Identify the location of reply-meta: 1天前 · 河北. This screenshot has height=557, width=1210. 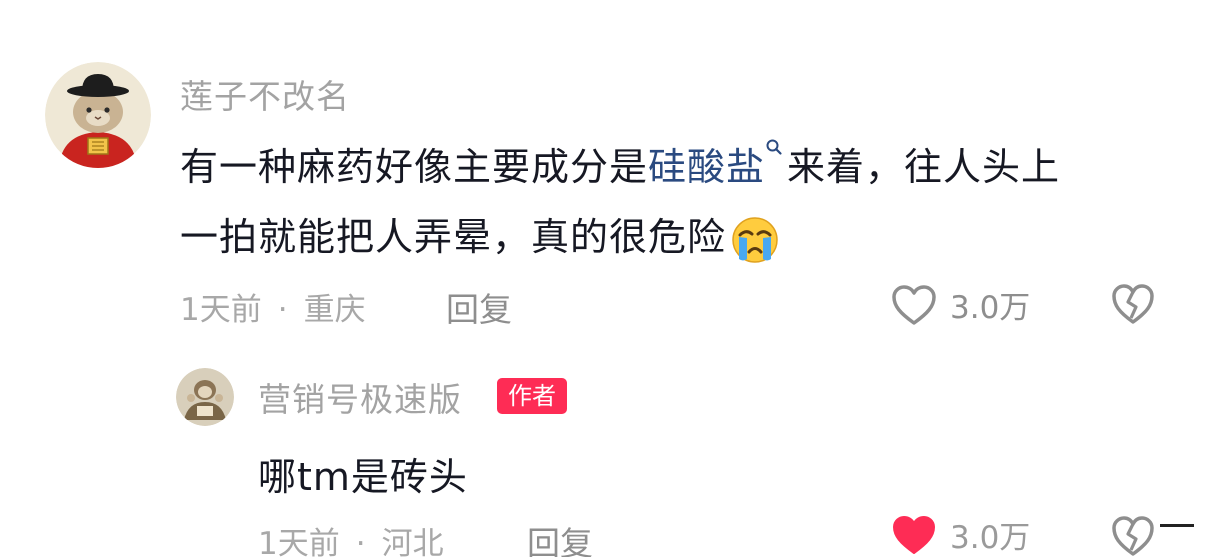
(351, 537).